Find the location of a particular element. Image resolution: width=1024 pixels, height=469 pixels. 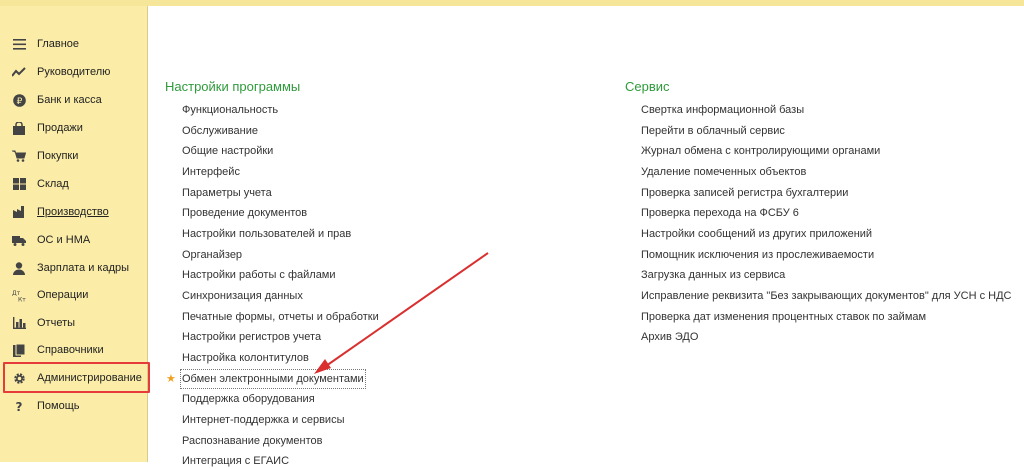

settings-link-edo-exchange: Обмен электронными документами is located at coordinates (273, 379).